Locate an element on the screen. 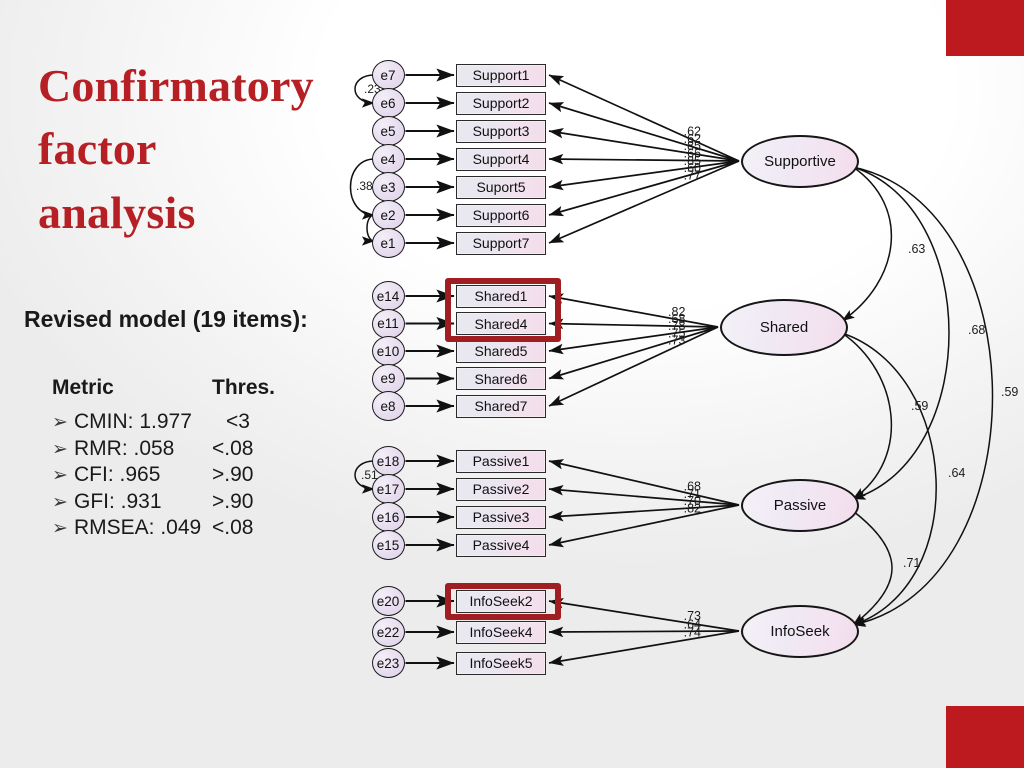  error-term-e18: e18 is located at coordinates (388, 461).